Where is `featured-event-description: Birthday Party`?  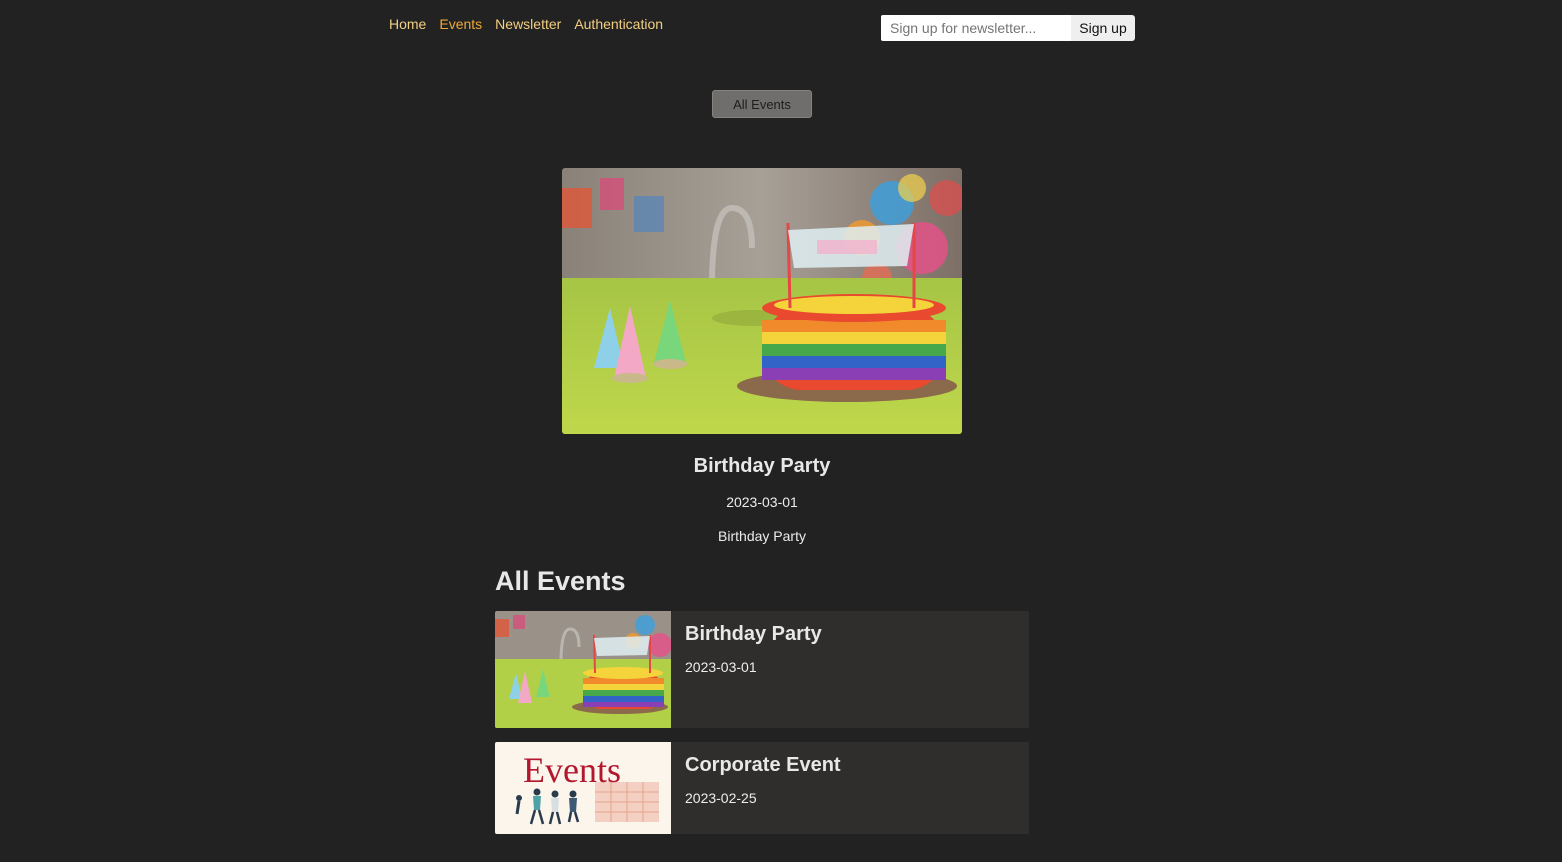
featured-event-description: Birthday Party is located at coordinates (762, 536).